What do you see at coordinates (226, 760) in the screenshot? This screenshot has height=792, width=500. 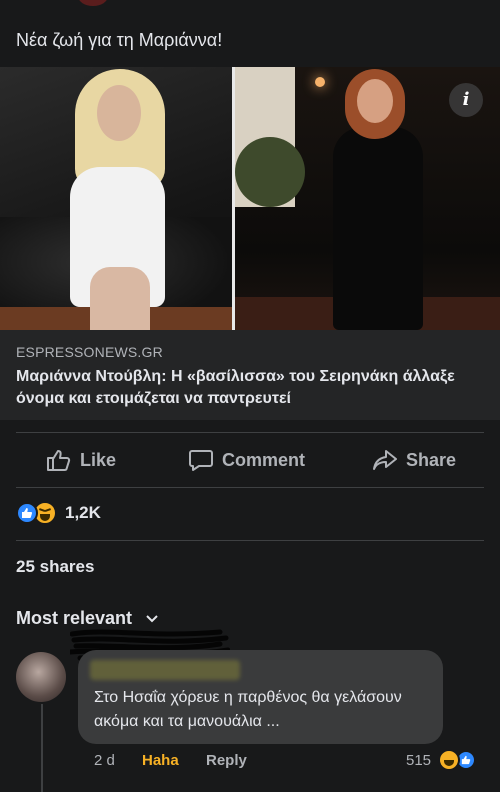 I see `comment-reply-button: Reply` at bounding box center [226, 760].